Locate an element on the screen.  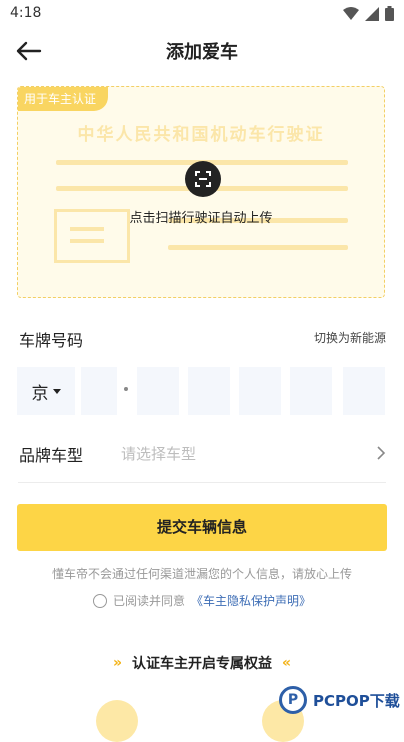
agreement-row: 已阅读并同意 《车主隐私保护声明》 is located at coordinates (202, 600).